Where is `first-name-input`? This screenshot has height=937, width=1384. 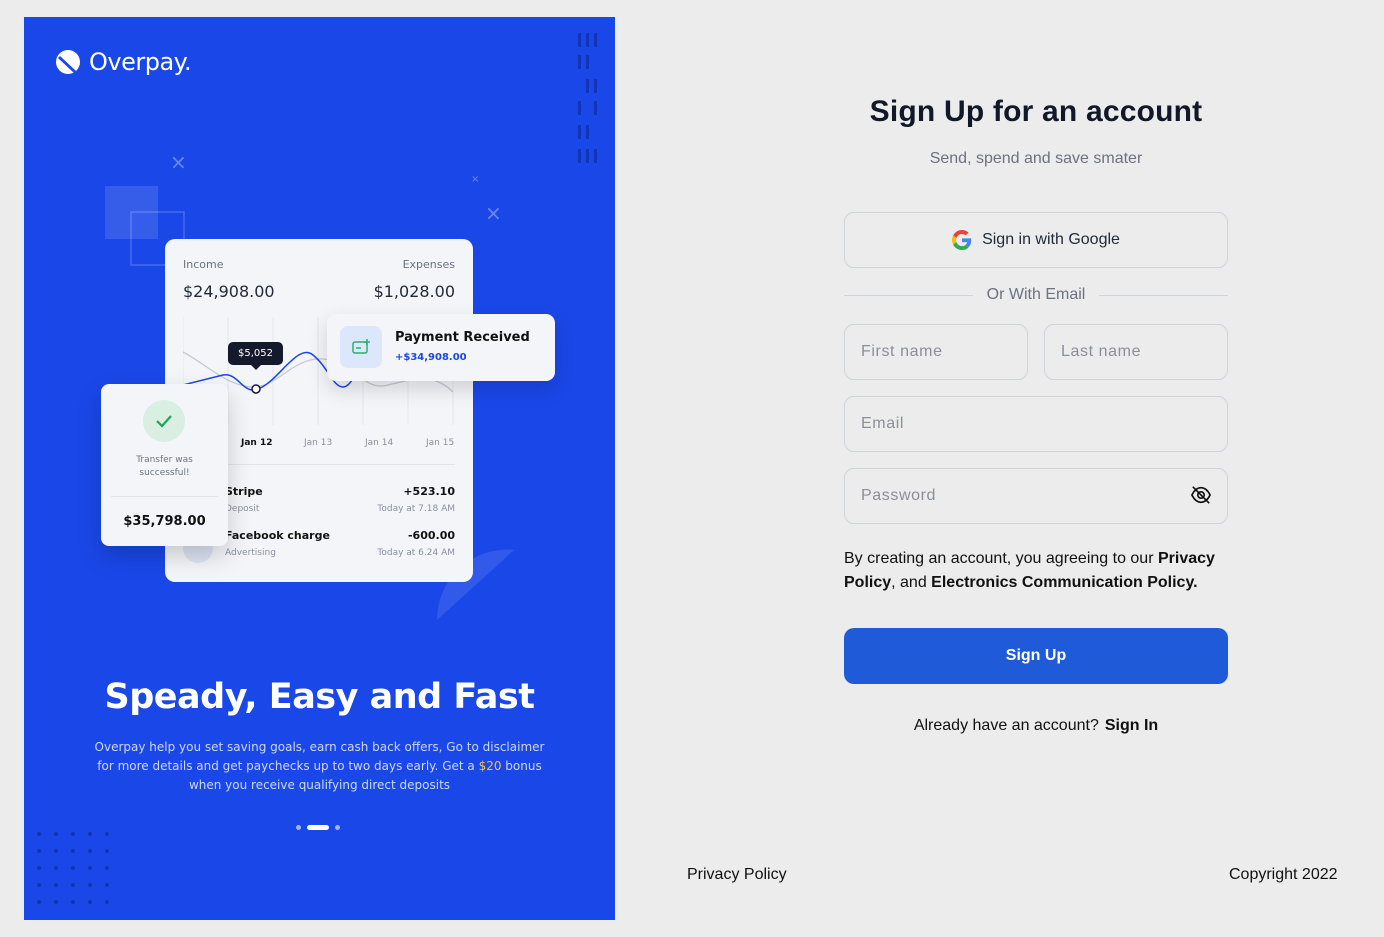 first-name-input is located at coordinates (936, 352).